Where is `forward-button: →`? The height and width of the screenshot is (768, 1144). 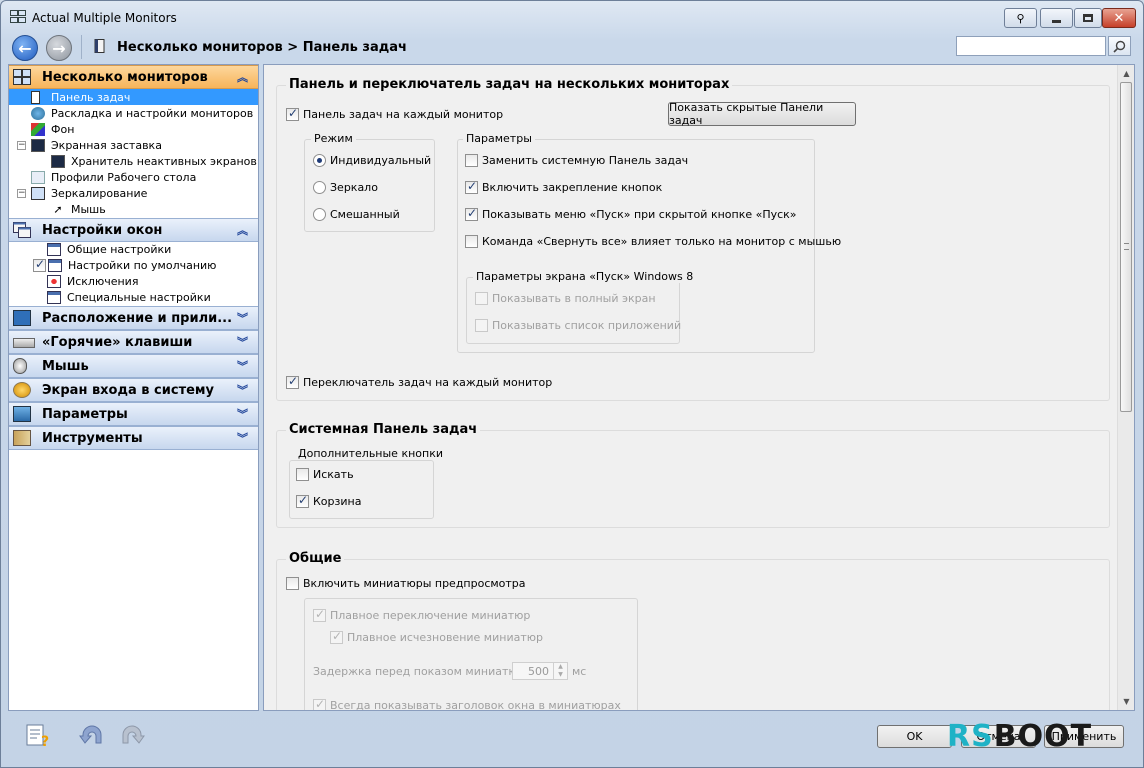 forward-button: → is located at coordinates (59, 48).